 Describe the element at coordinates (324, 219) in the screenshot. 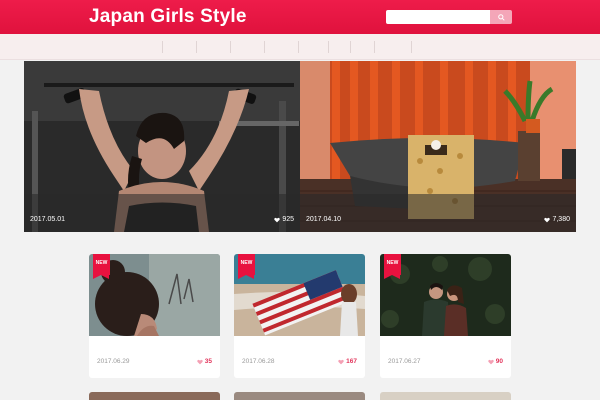

I see `hero-date: 2017.04.10` at that location.